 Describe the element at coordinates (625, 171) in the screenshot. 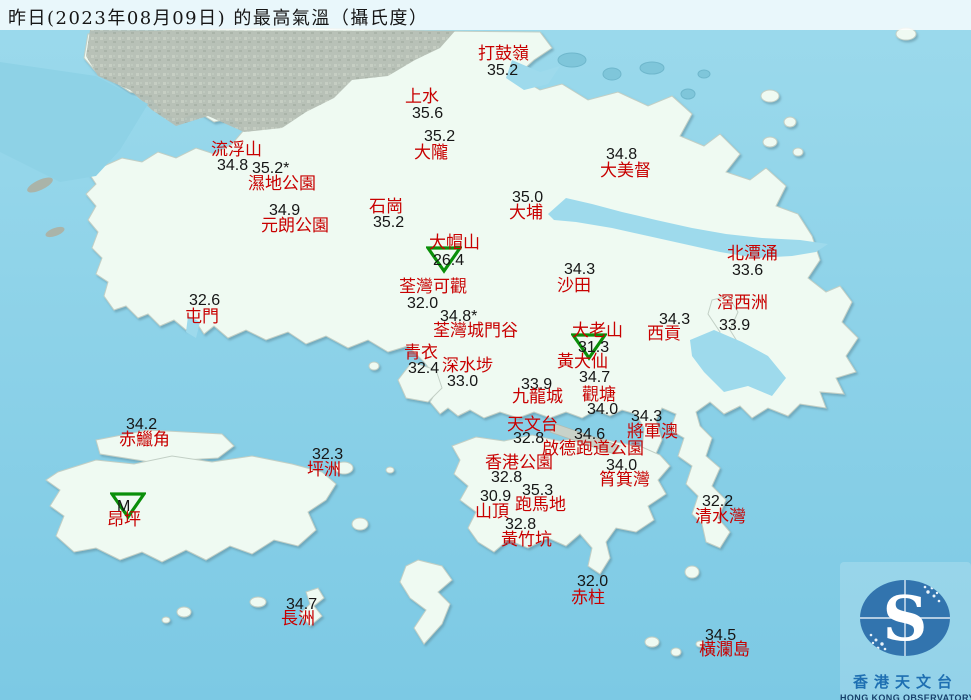

I see `station-name: 大美督` at that location.